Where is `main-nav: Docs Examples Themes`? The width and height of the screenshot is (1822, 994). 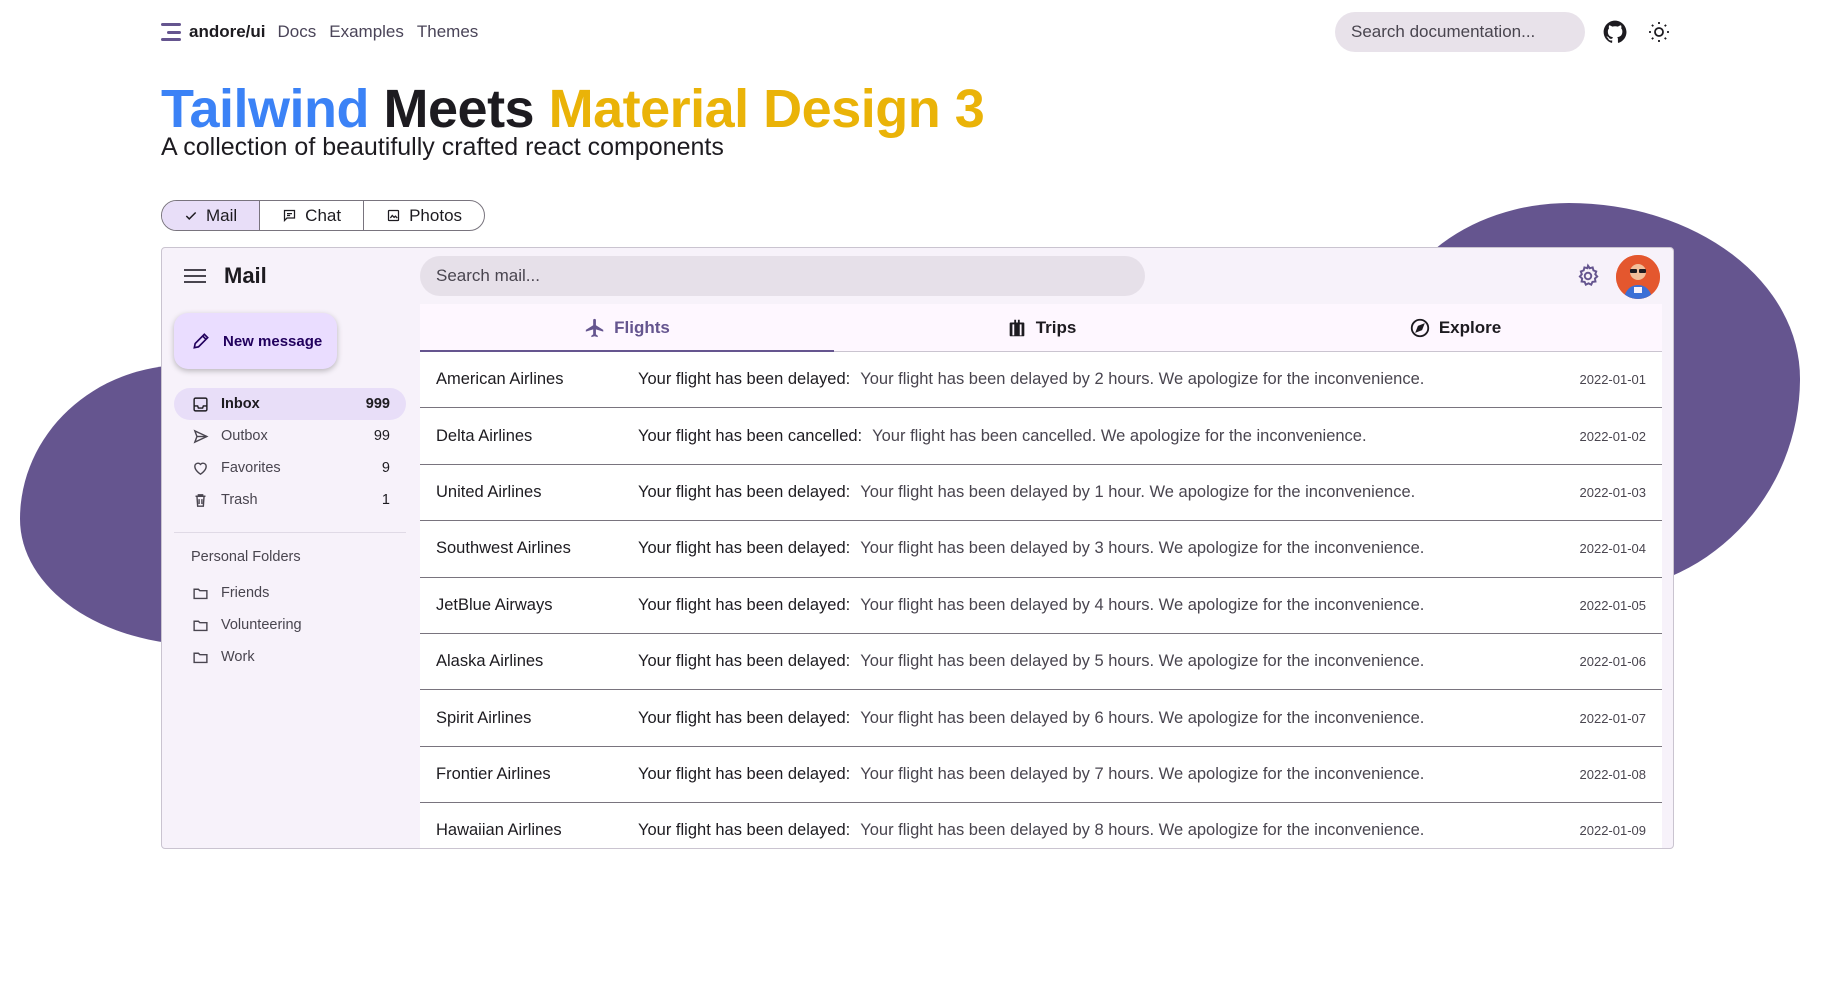
main-nav: Docs Examples Themes is located at coordinates (378, 32).